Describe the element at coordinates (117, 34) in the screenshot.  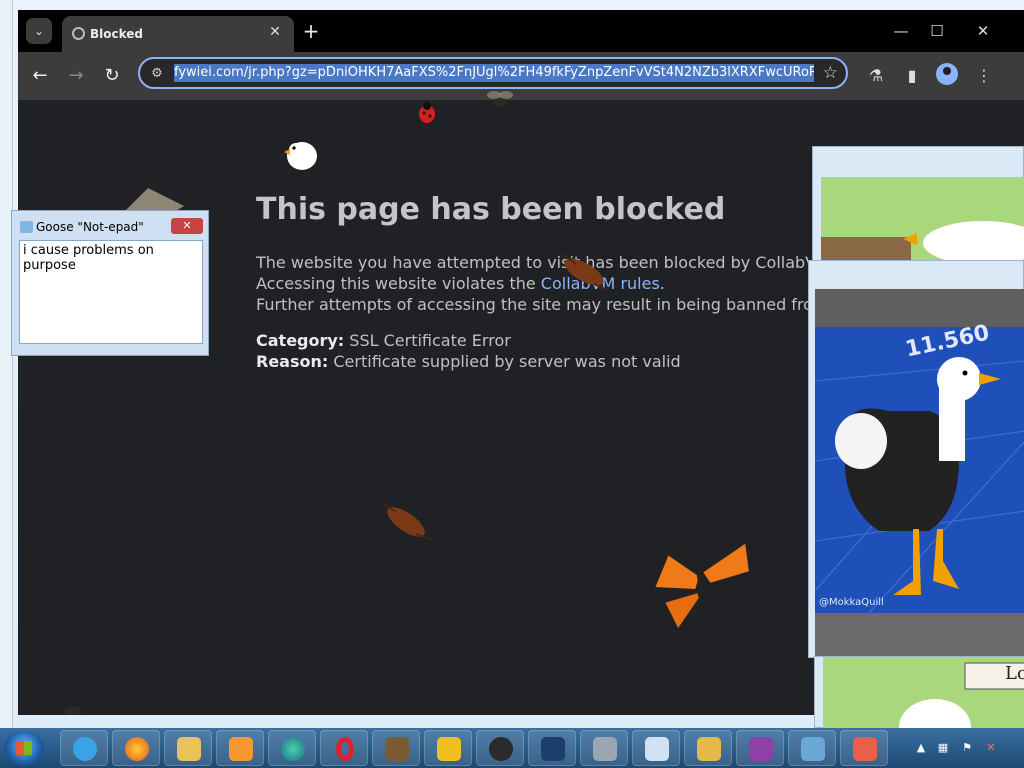
I see `tab-title: Blocked` at that location.